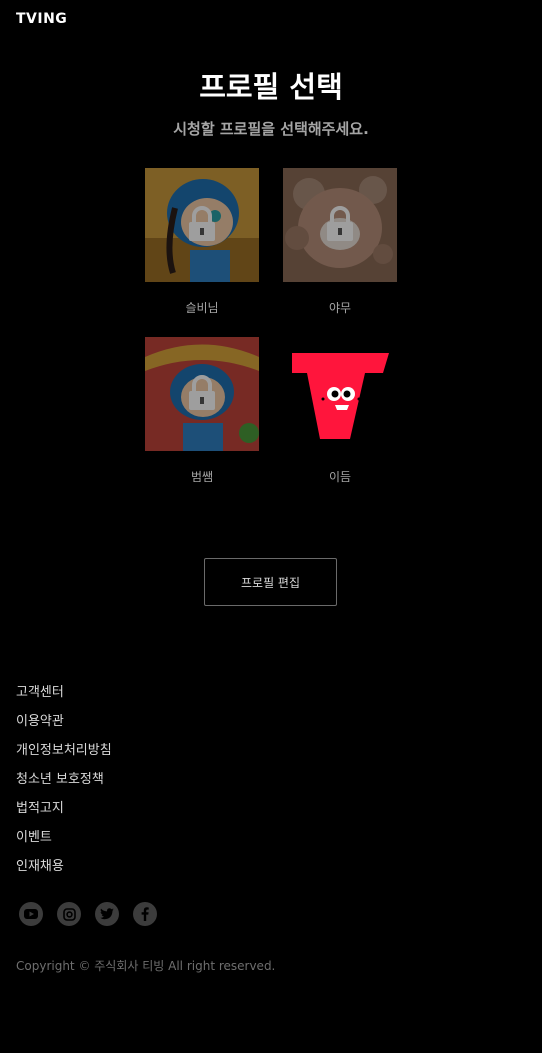  Describe the element at coordinates (270, 582) in the screenshot. I see `profile-edit-button: 프로필 편집` at that location.